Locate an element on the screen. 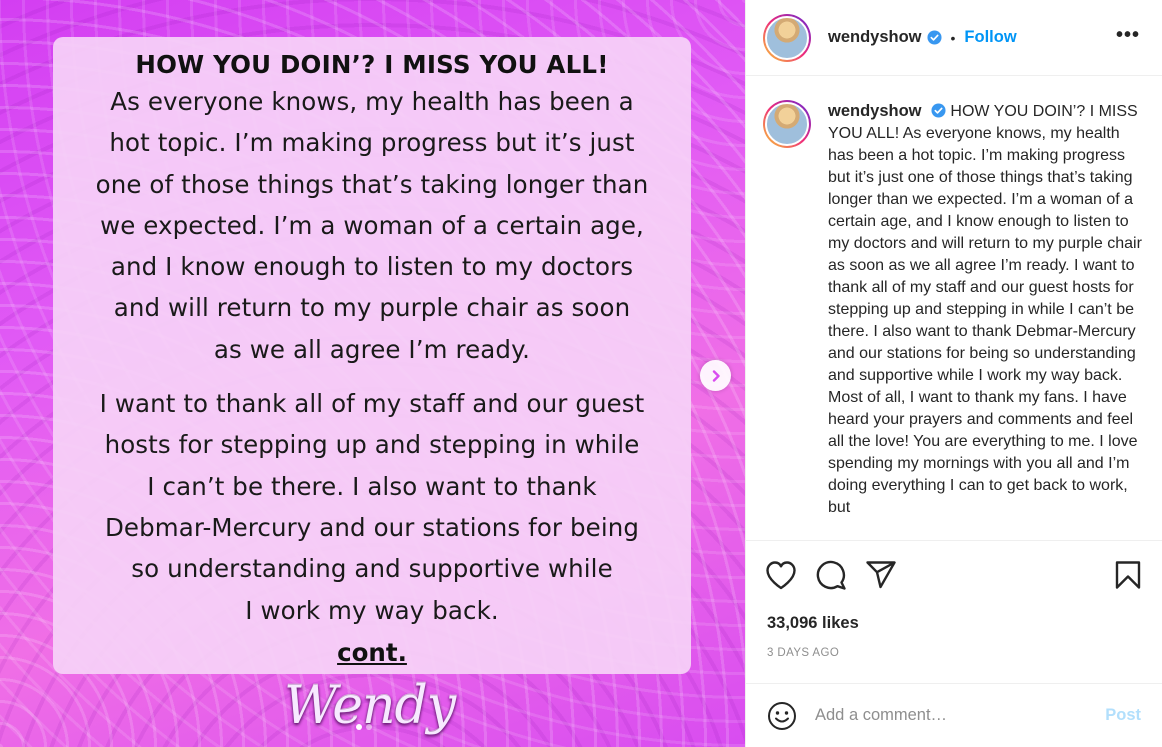 This screenshot has width=1162, height=747. card-line: I can’t be there. I also want to thank is located at coordinates (372, 486).